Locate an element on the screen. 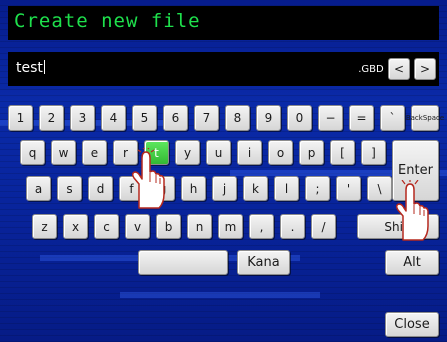 Image resolution: width=447 pixels, height=342 pixels. key-row1-0: 1 is located at coordinates (20, 118).